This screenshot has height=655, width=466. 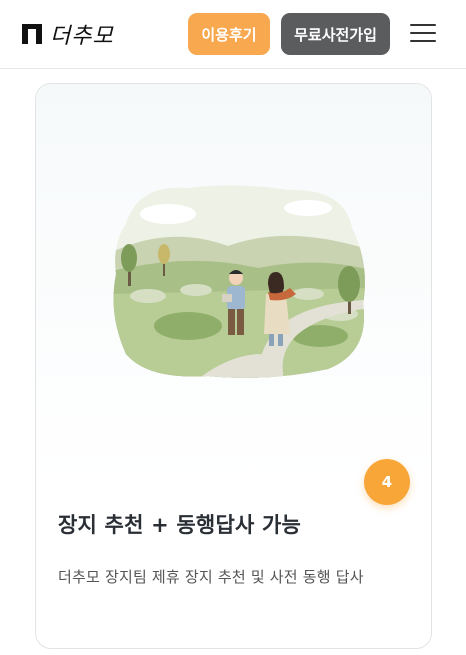 I want to click on step-badge: 4, so click(x=387, y=482).